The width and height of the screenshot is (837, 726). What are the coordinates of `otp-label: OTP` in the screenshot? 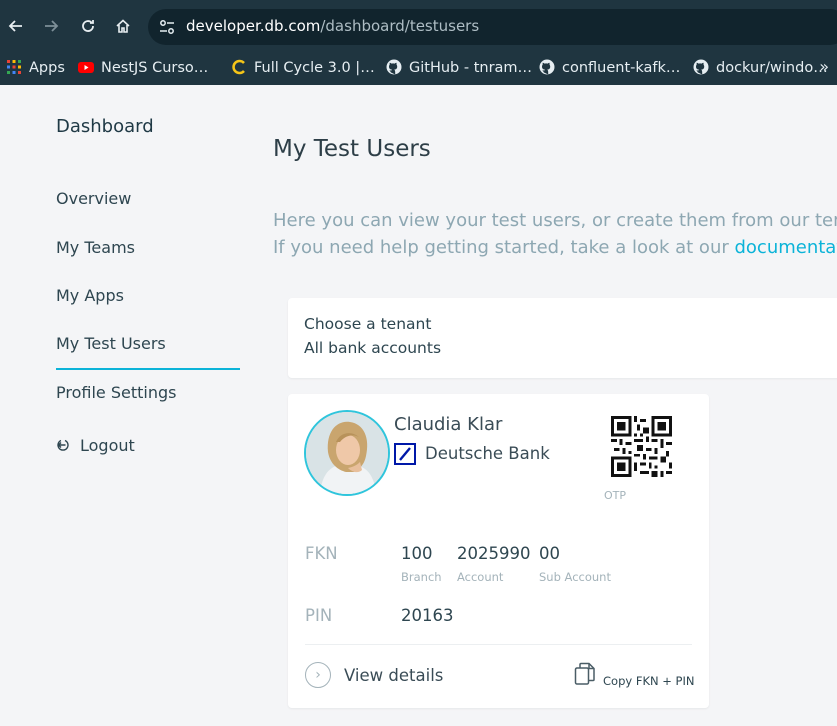 It's located at (615, 495).